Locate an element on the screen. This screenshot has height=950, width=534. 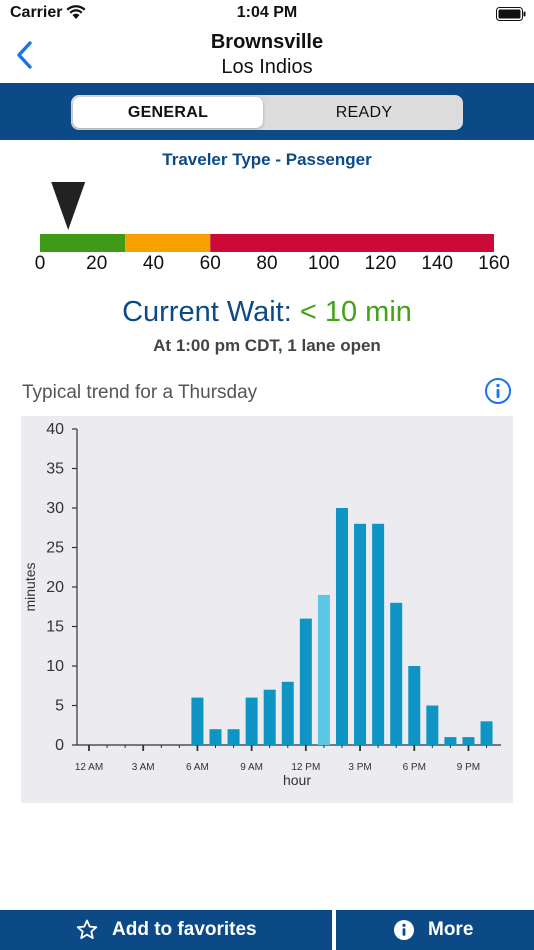
battery-icon is located at coordinates (511, 14).